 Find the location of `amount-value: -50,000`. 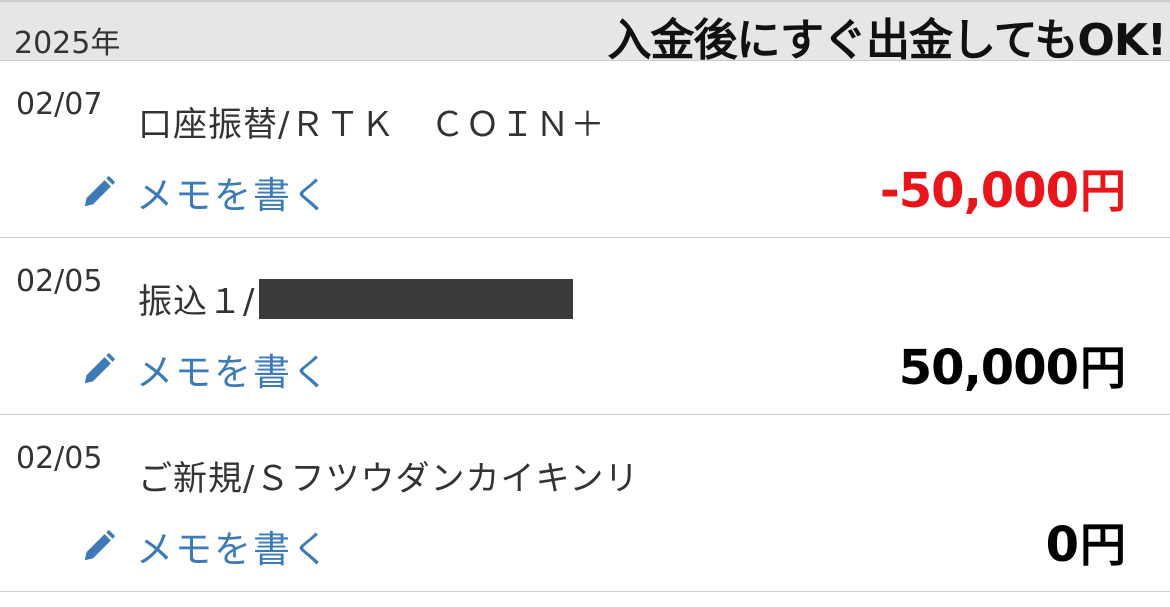

amount-value: -50,000 is located at coordinates (979, 191).